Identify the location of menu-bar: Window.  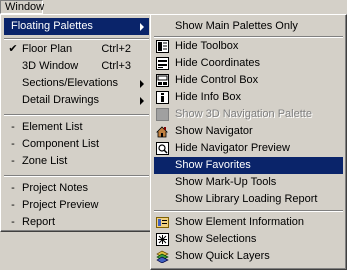
(173, 7).